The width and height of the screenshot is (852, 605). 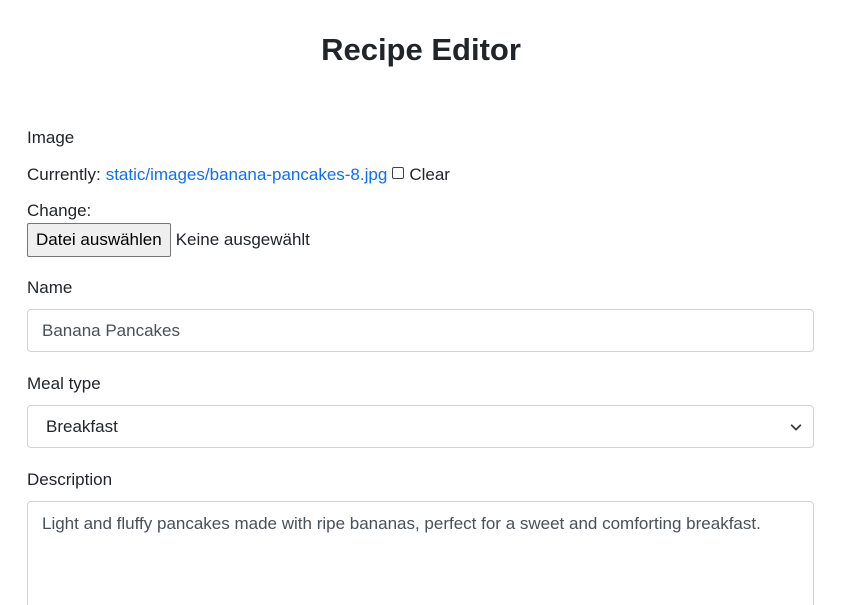 I want to click on change-label: Change:, so click(x=59, y=210).